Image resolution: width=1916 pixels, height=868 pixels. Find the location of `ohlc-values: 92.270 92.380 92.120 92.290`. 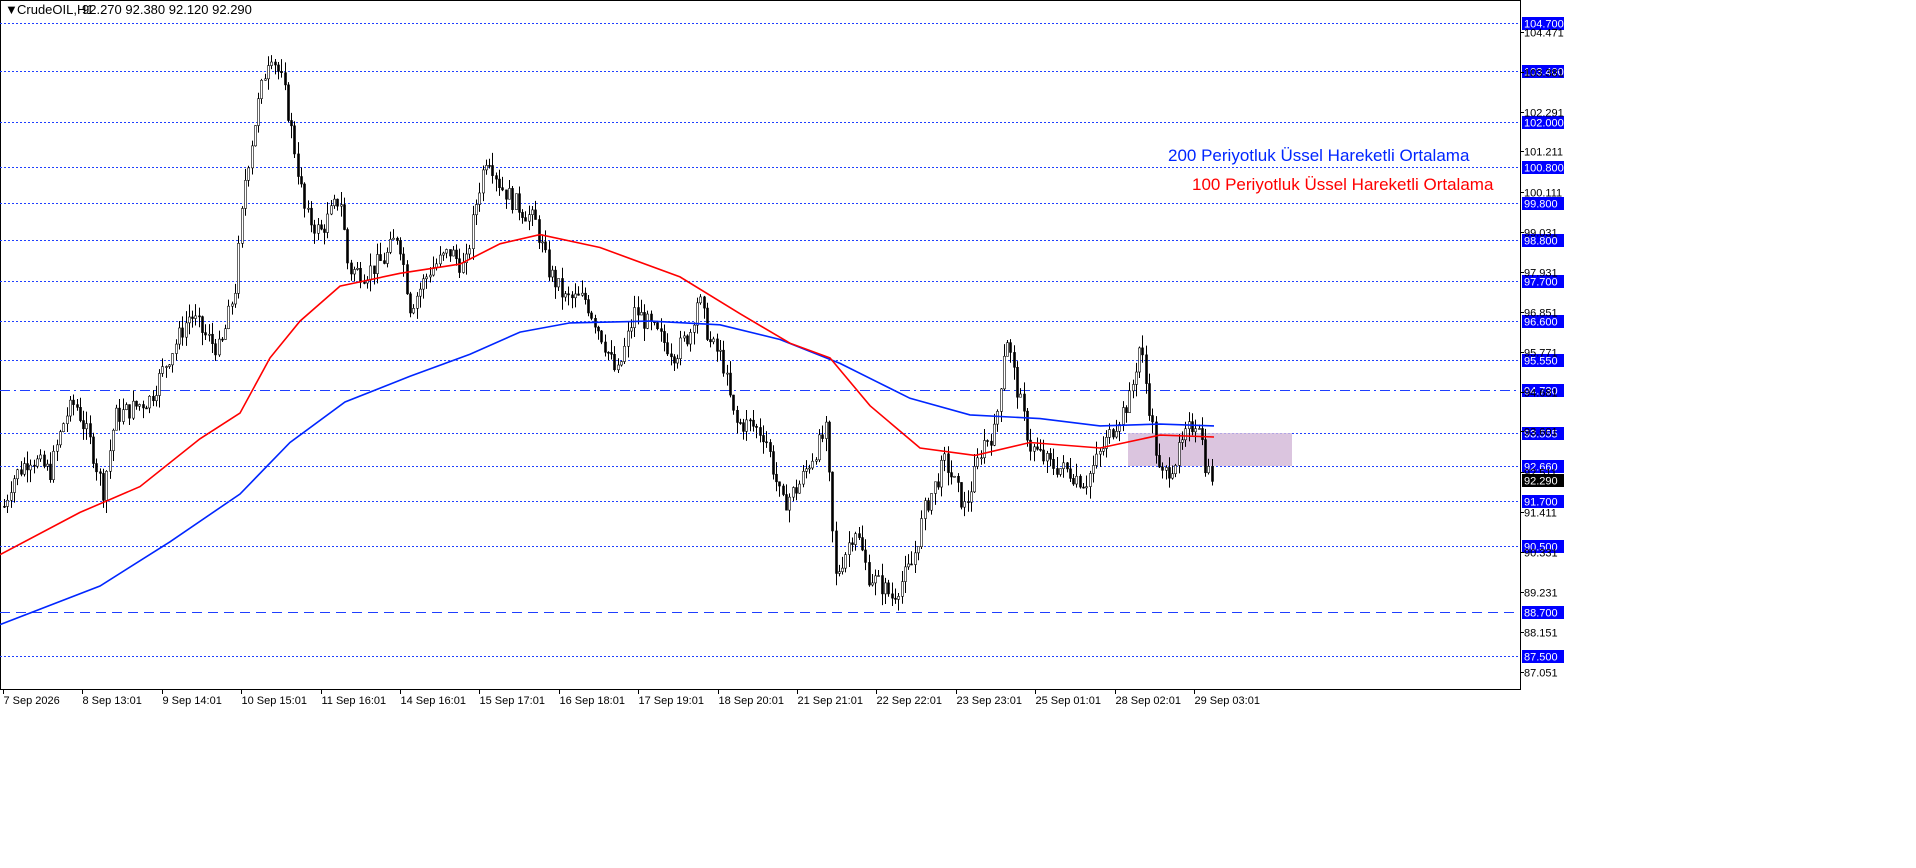

ohlc-values: 92.270 92.380 92.120 92.290 is located at coordinates (167, 9).